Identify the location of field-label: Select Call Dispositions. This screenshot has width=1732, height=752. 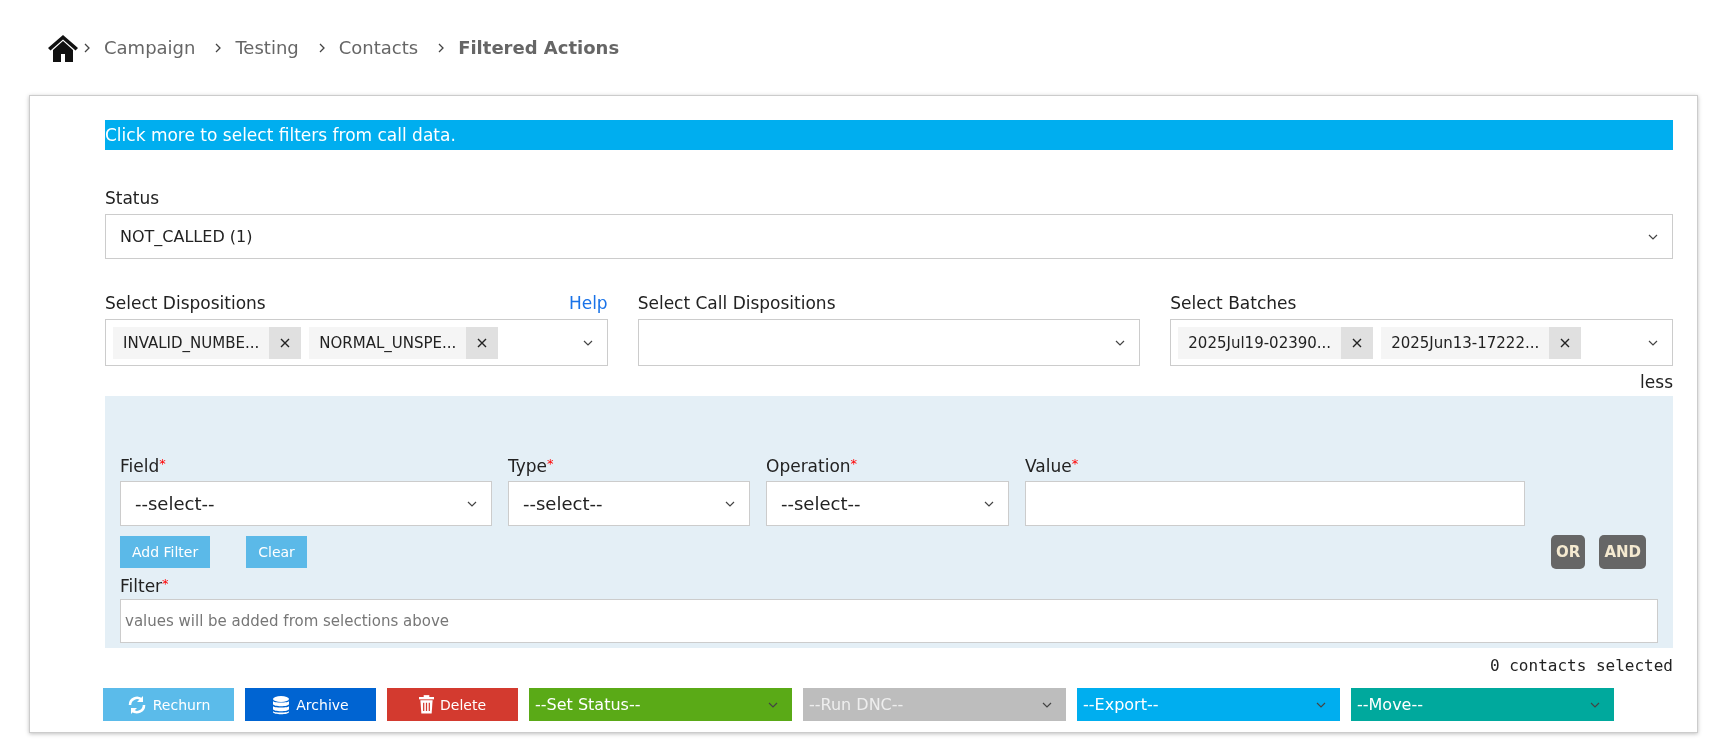
(736, 303).